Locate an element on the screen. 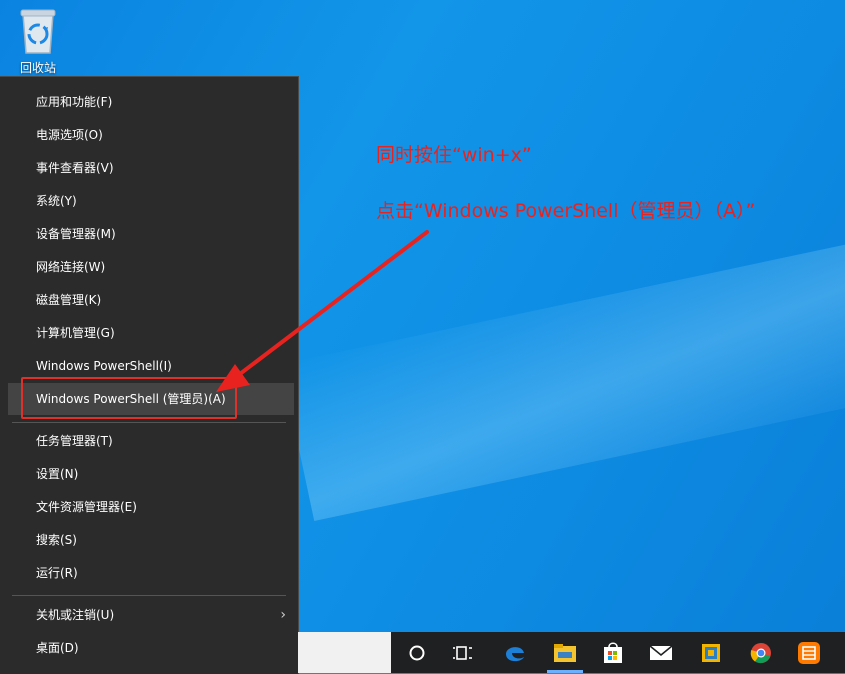 The image size is (845, 674). edge-icon is located at coordinates (515, 653).